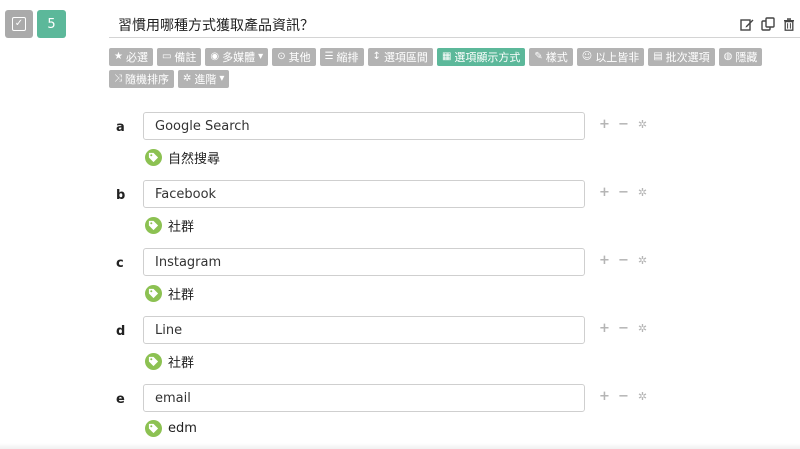 Image resolution: width=800 pixels, height=449 pixels. What do you see at coordinates (121, 195) in the screenshot?
I see `option-letter: b` at bounding box center [121, 195].